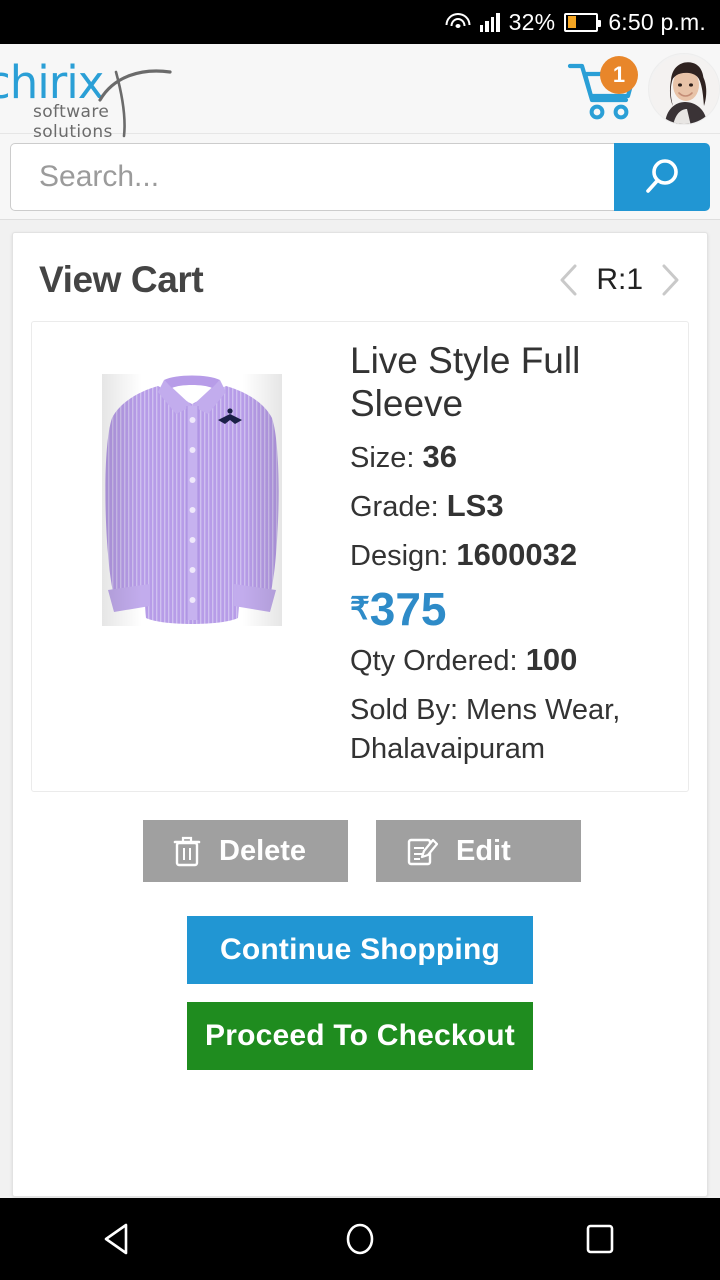 This screenshot has width=720, height=1280. Describe the element at coordinates (394, 507) in the screenshot. I see `grade-label: Grade:` at that location.